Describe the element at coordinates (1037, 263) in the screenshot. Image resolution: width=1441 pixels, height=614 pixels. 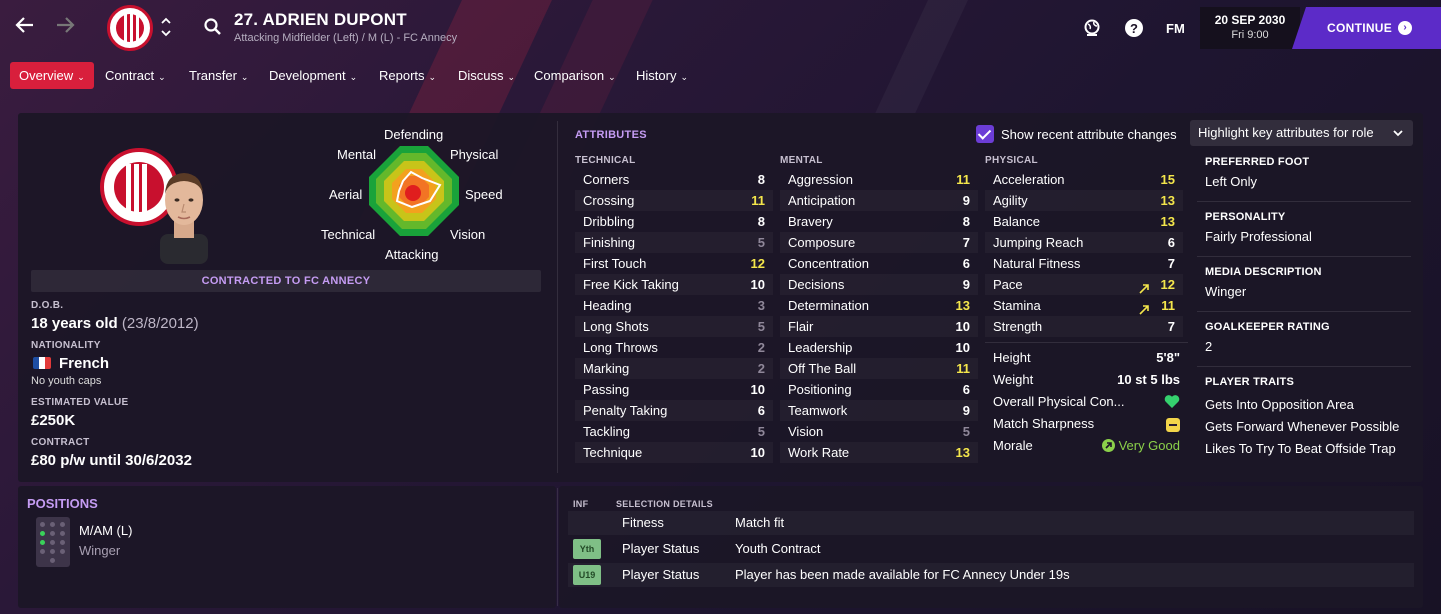
I see `attribute-name: Natural Fitness` at that location.